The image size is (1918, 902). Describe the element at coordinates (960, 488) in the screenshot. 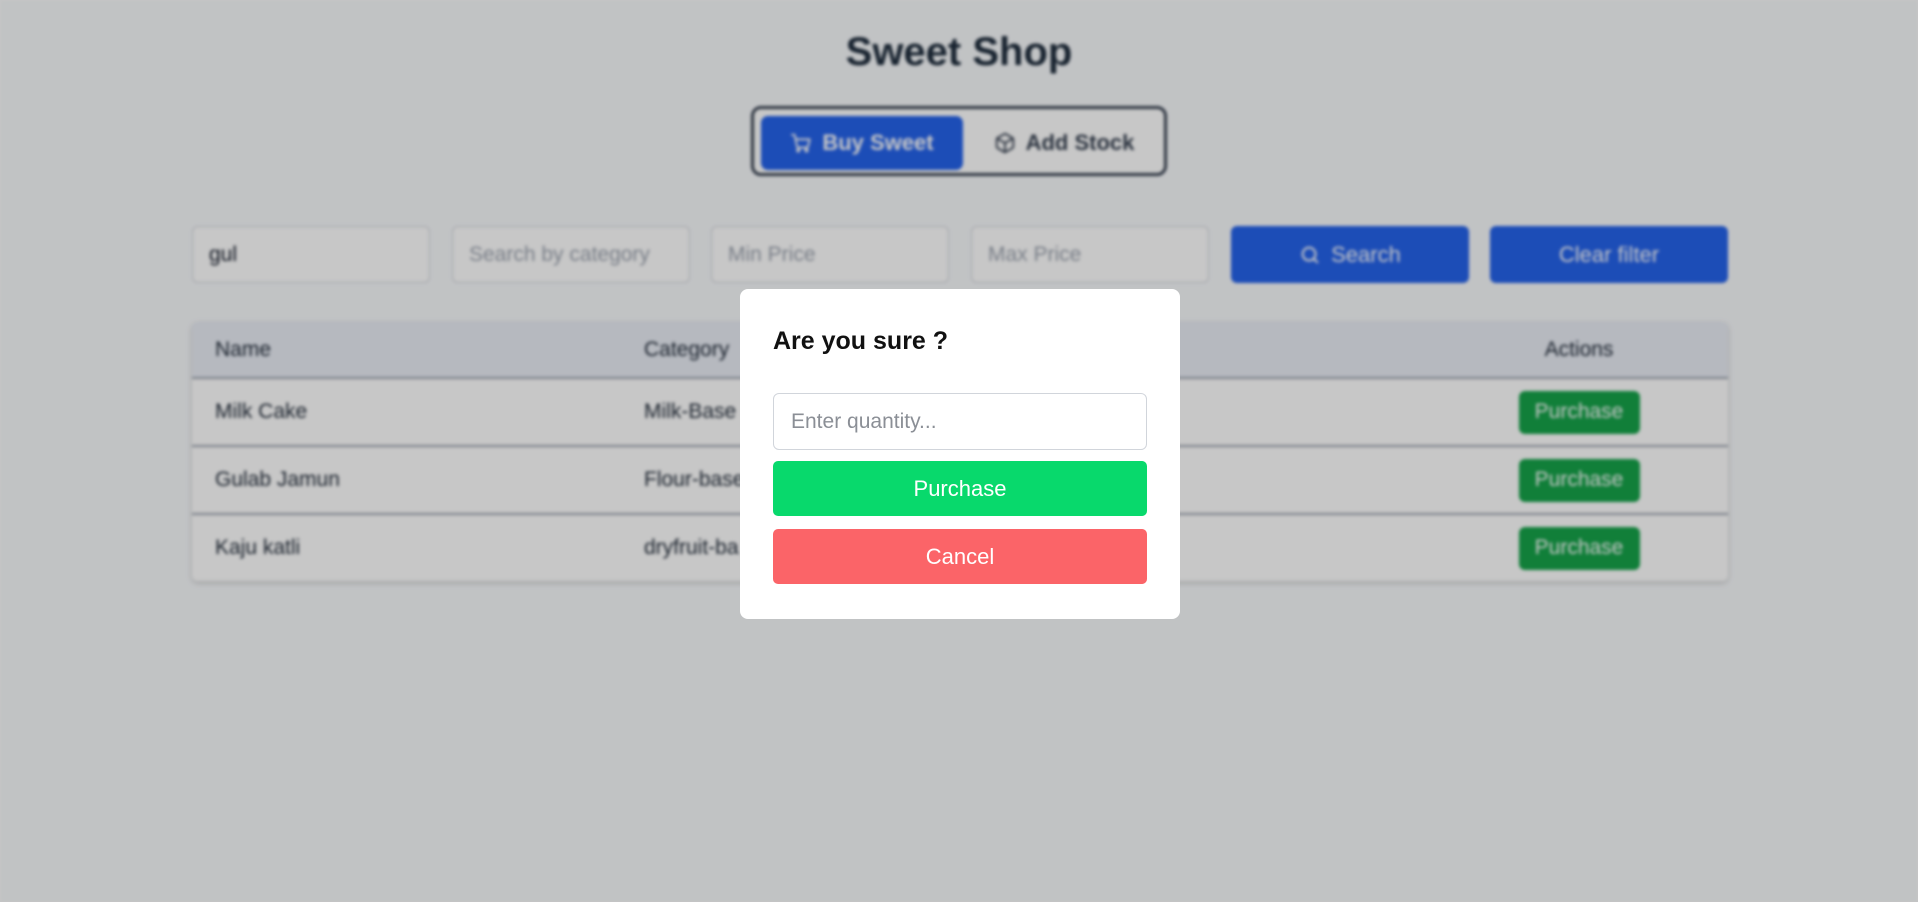

I see `confirm-purchase-button: Purchase` at that location.